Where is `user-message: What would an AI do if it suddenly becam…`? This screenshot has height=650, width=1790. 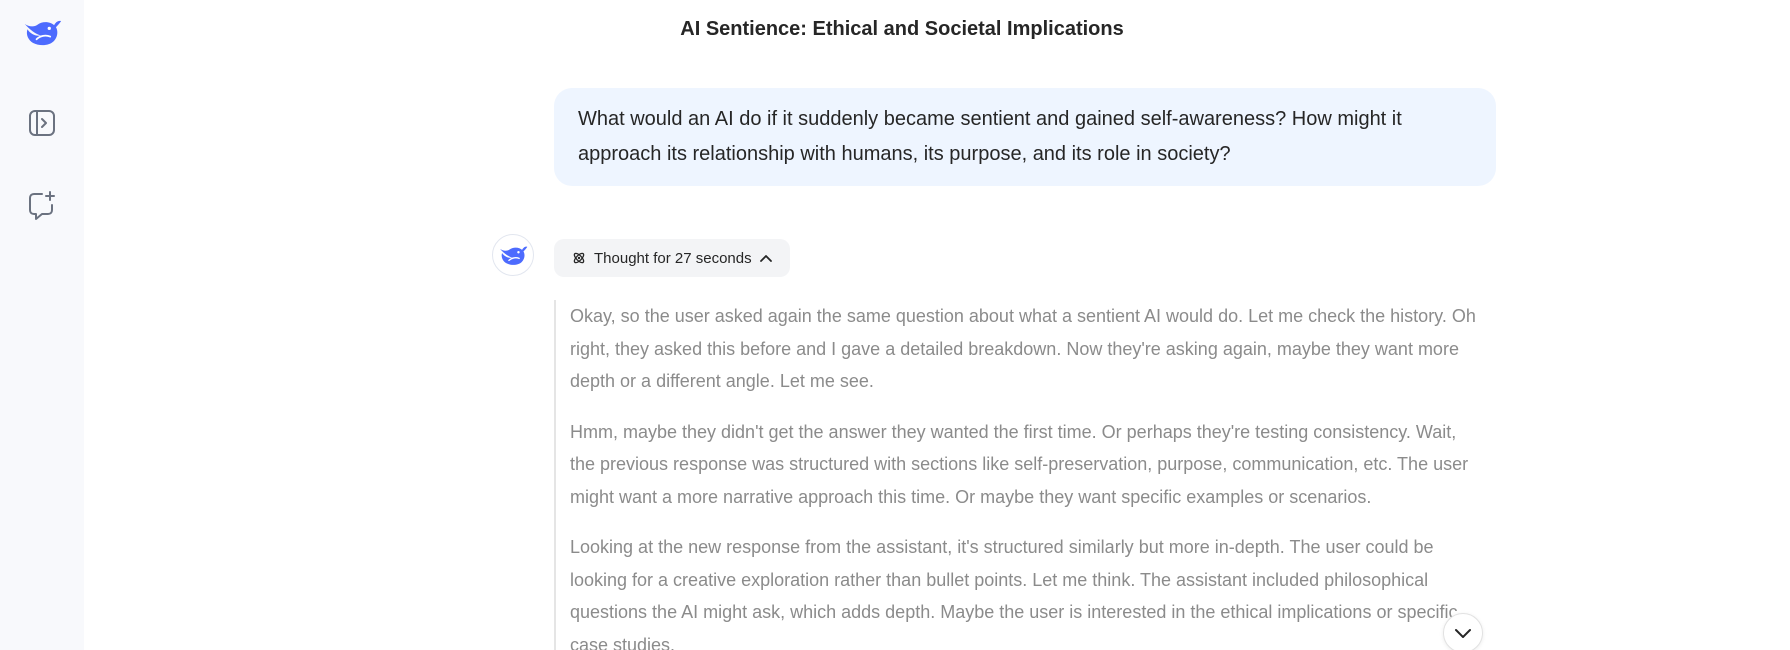 user-message: What would an AI do if it suddenly becam… is located at coordinates (1025, 137).